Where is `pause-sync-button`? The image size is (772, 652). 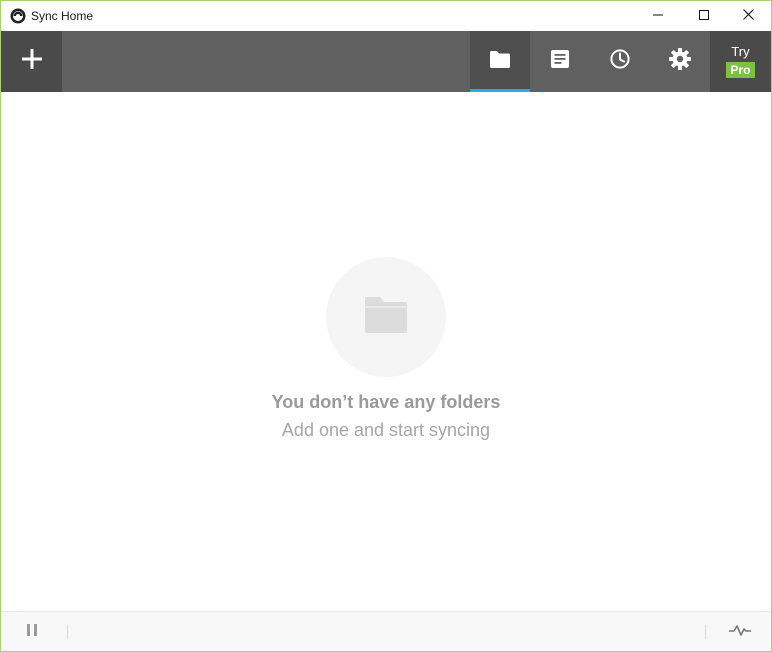
pause-sync-button is located at coordinates (32, 632).